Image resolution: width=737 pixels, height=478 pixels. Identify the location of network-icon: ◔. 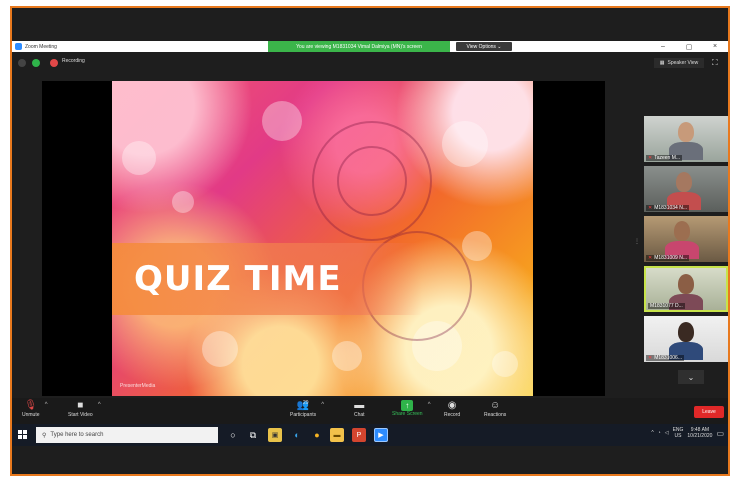
(659, 433).